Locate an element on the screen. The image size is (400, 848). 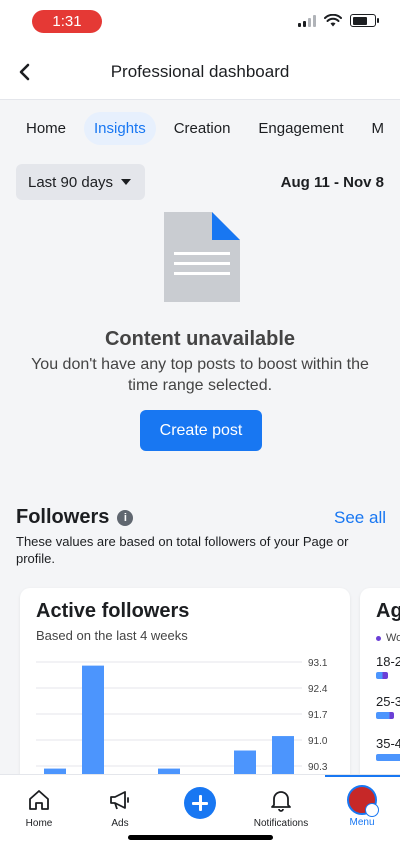
date-range-dropdown: Last 90 days is located at coordinates (81, 182).